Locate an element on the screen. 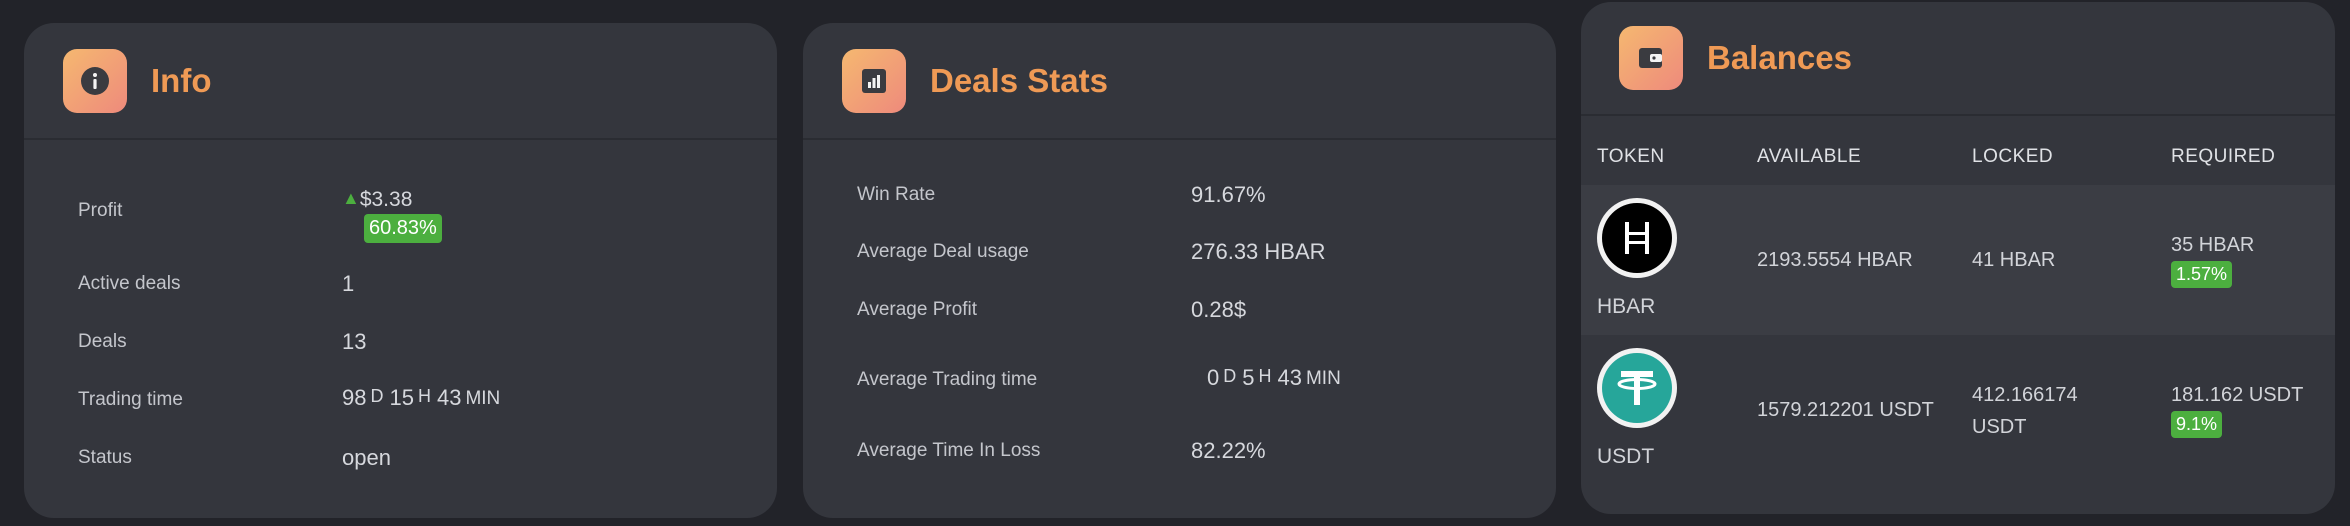 This screenshot has width=2350, height=526. usdt-required-percent-badge: 9.1% is located at coordinates (2197, 424).